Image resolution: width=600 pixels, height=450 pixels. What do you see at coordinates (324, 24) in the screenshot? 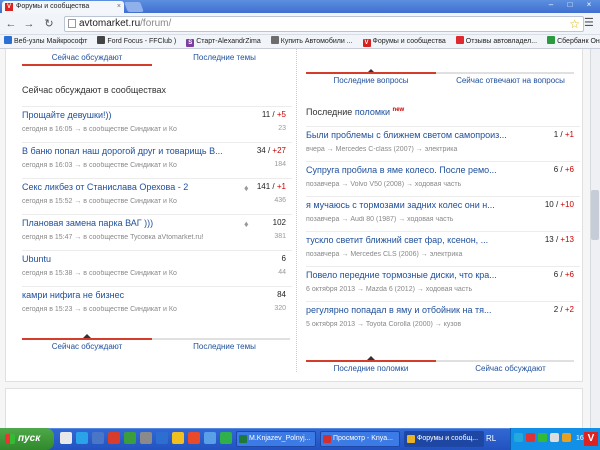
I see `address-bar: avtomarket.ru/forum/` at bounding box center [324, 24].